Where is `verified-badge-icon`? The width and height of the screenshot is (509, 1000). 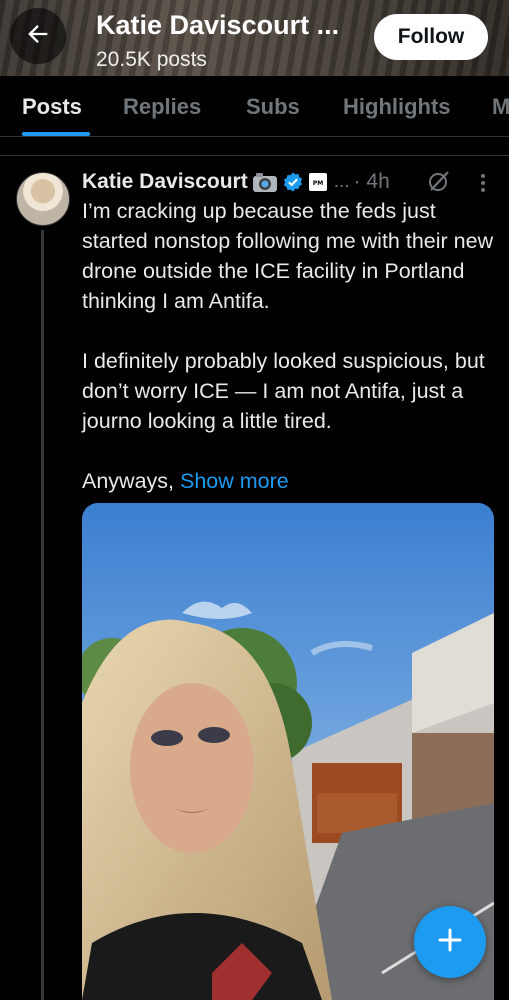
verified-badge-icon is located at coordinates (293, 182).